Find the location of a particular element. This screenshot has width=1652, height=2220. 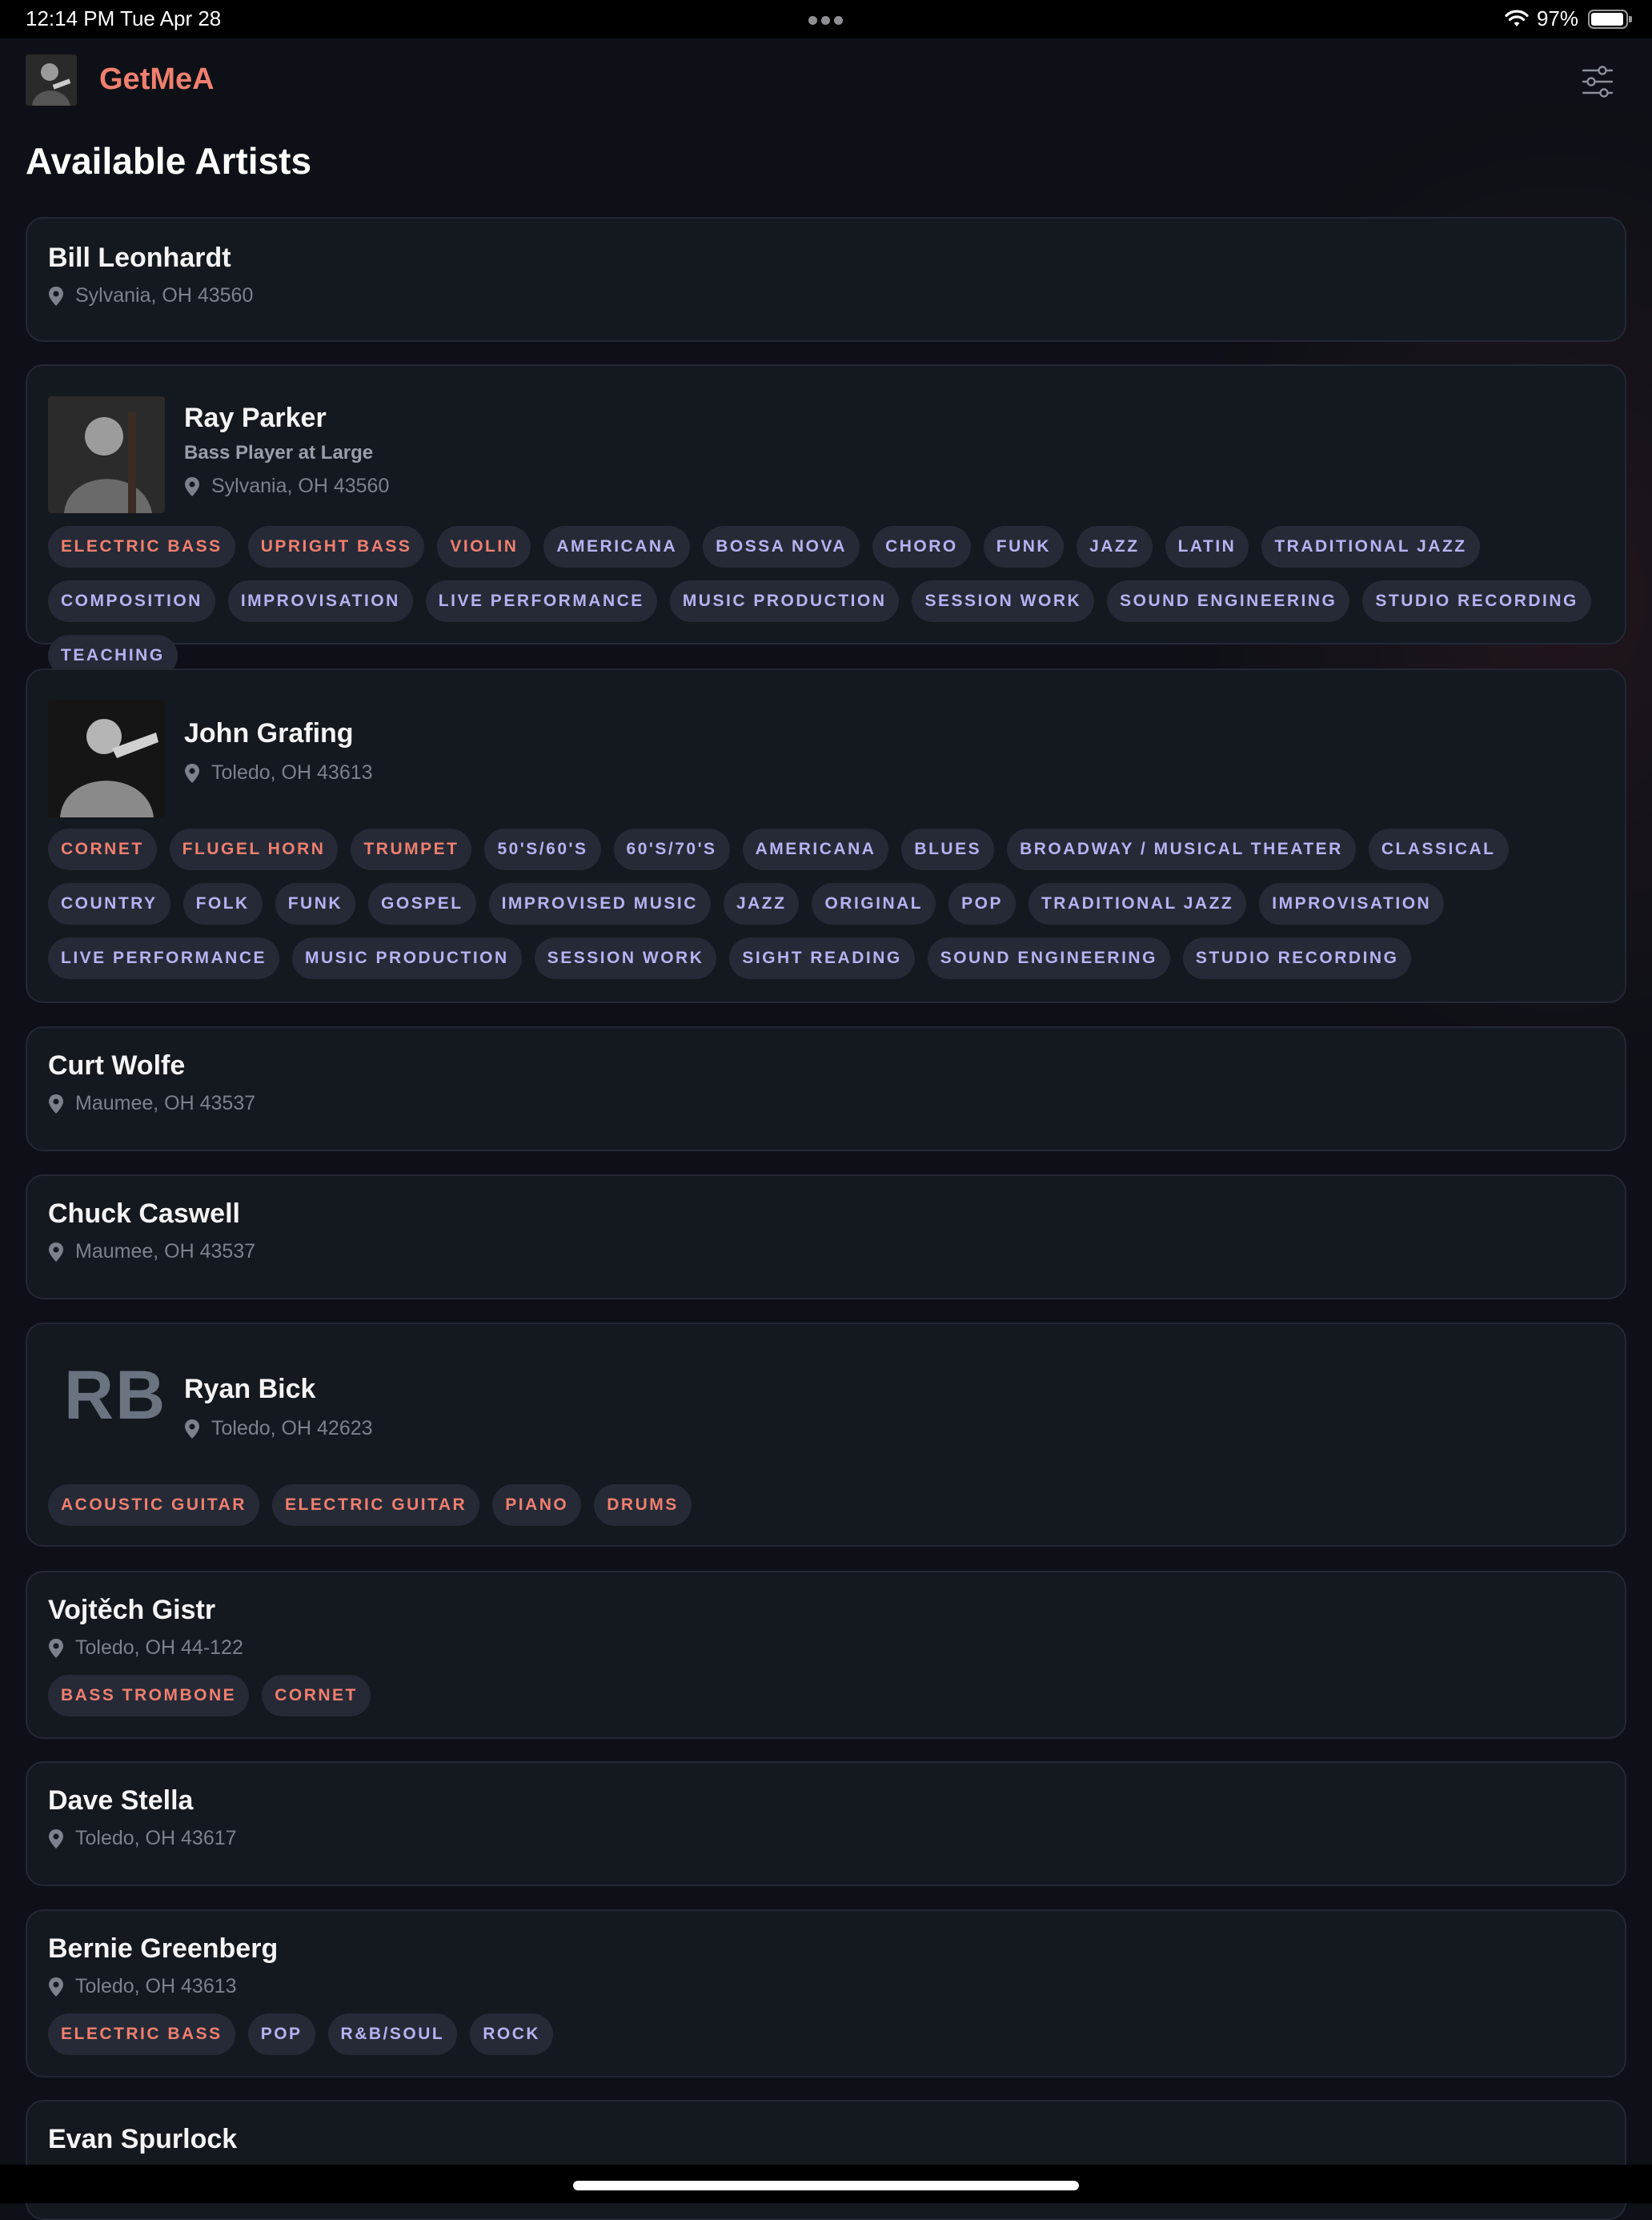

avatar-photo-icon is located at coordinates (51, 80).